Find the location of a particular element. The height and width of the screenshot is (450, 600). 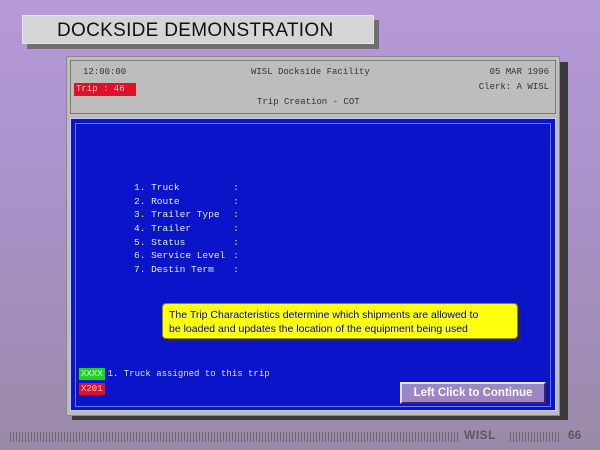

continue-button: Left Click to Continue is located at coordinates (473, 393).